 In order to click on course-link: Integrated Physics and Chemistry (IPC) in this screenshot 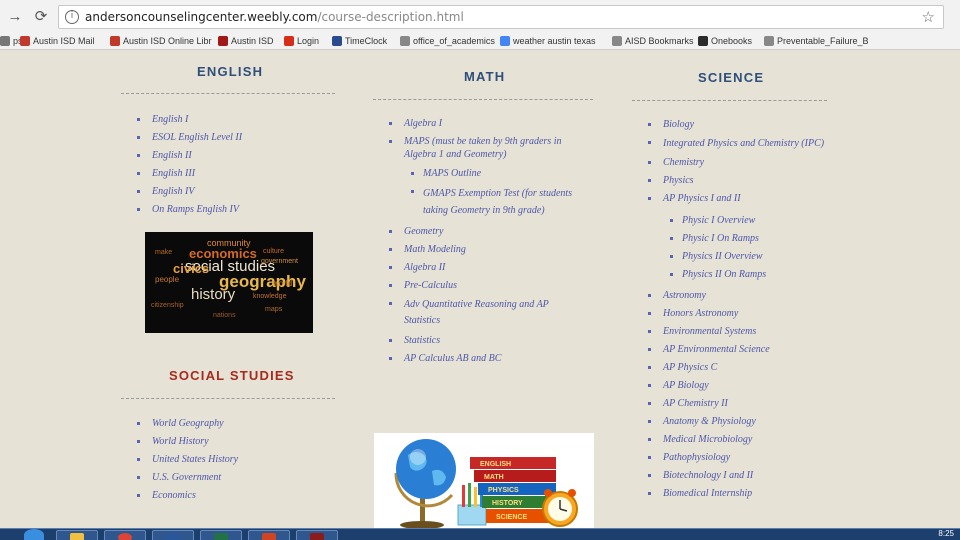, I will do `click(741, 143)`.